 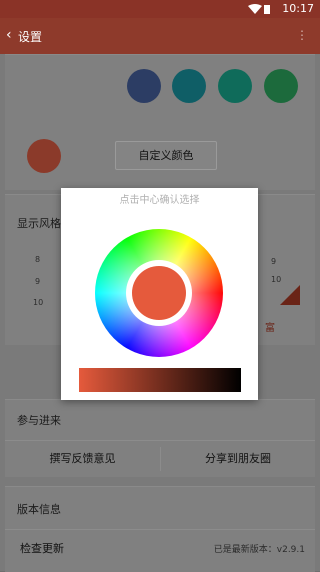 What do you see at coordinates (166, 155) in the screenshot?
I see `custom-color-button: 自定义颜色` at bounding box center [166, 155].